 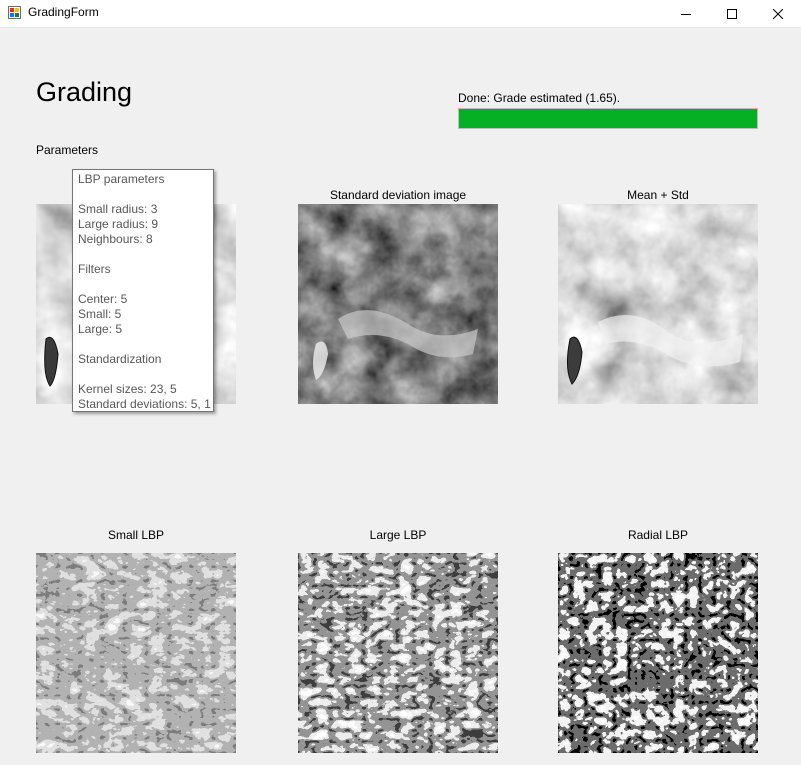 I want to click on progress-bar-fill, so click(x=608, y=118).